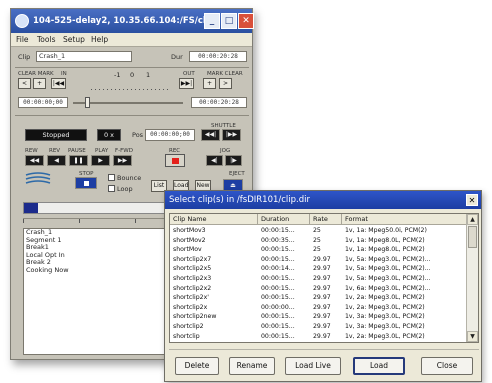 Image resolution: width=492 pixels, height=383 pixels. What do you see at coordinates (132, 75) in the screenshot?
I see `shuttle-scale-zero: 0` at bounding box center [132, 75].